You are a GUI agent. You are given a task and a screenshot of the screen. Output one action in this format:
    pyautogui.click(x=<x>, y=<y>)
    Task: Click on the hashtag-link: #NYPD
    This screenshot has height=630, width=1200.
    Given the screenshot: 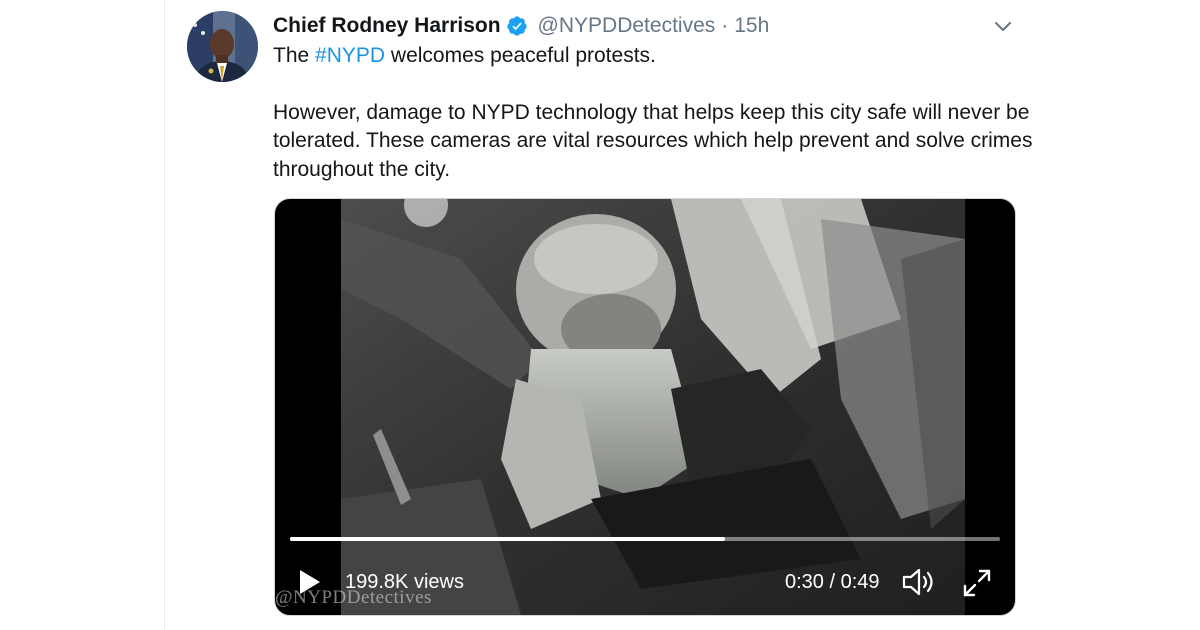 What is the action you would take?
    pyautogui.click(x=350, y=55)
    